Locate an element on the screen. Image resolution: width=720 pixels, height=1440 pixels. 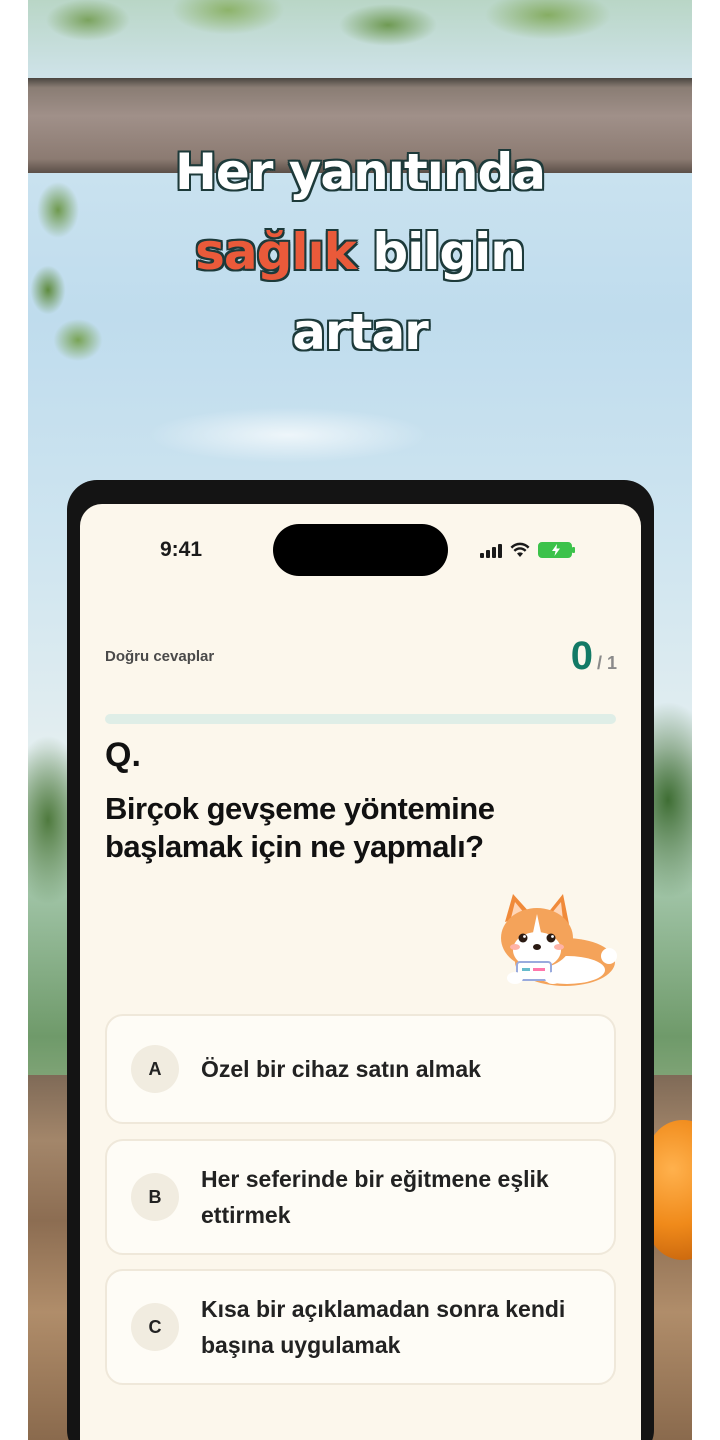
headline-line-2: sağlık bilgin is located at coordinates (360, 252).